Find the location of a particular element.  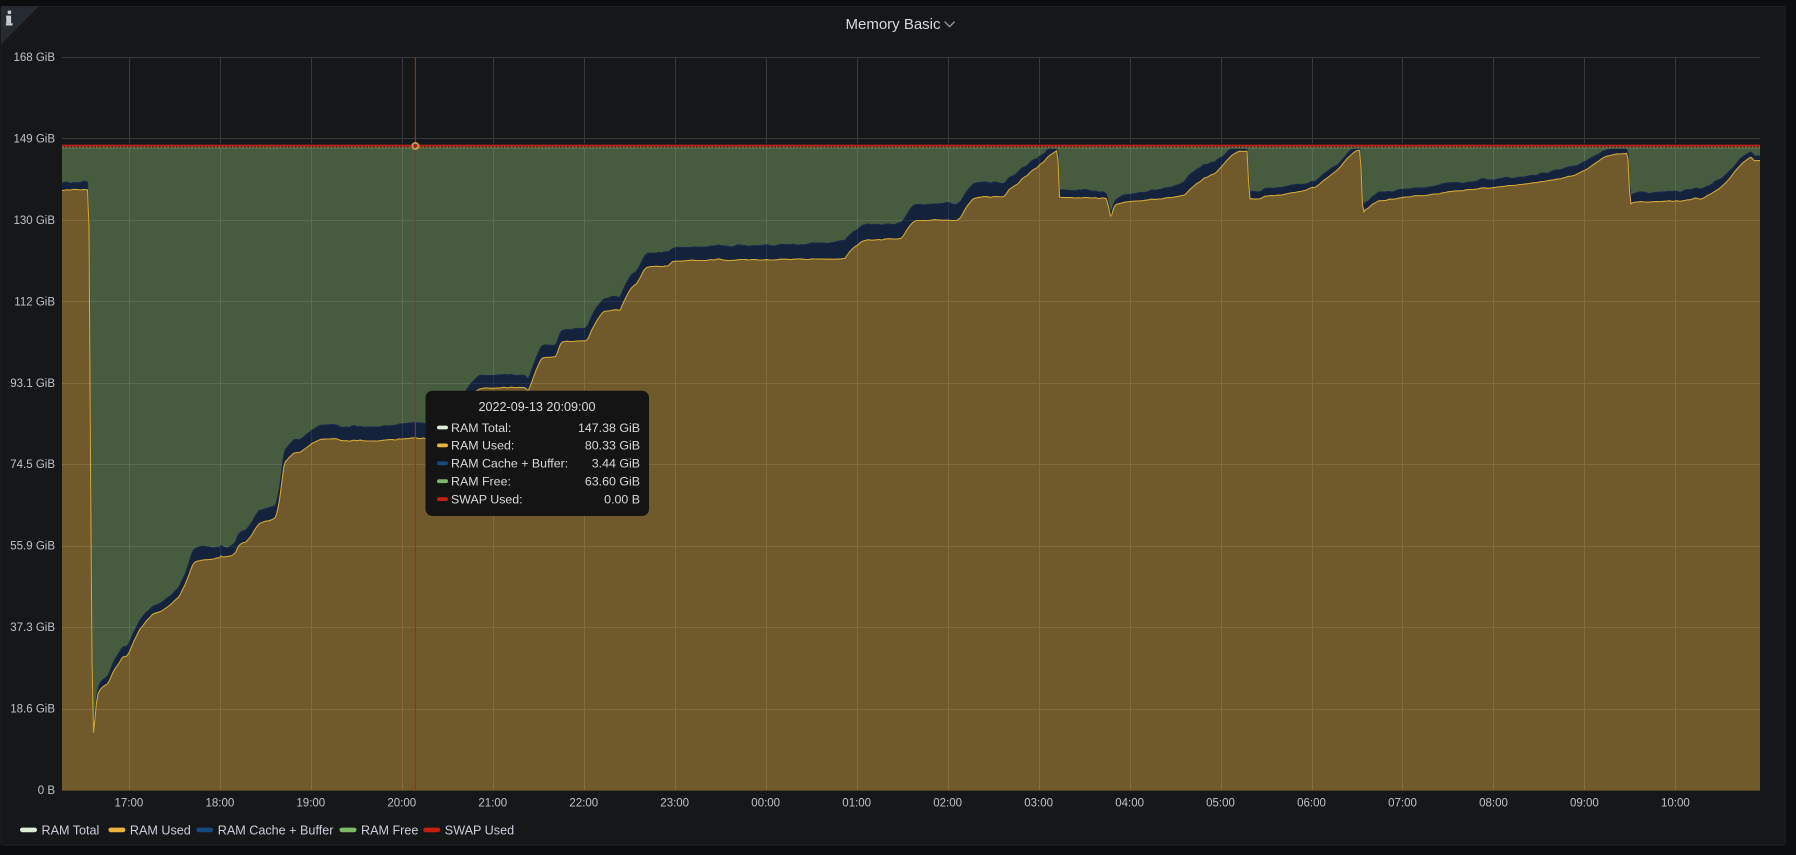

svg-text: SWAP Used is located at coordinates (479, 831).